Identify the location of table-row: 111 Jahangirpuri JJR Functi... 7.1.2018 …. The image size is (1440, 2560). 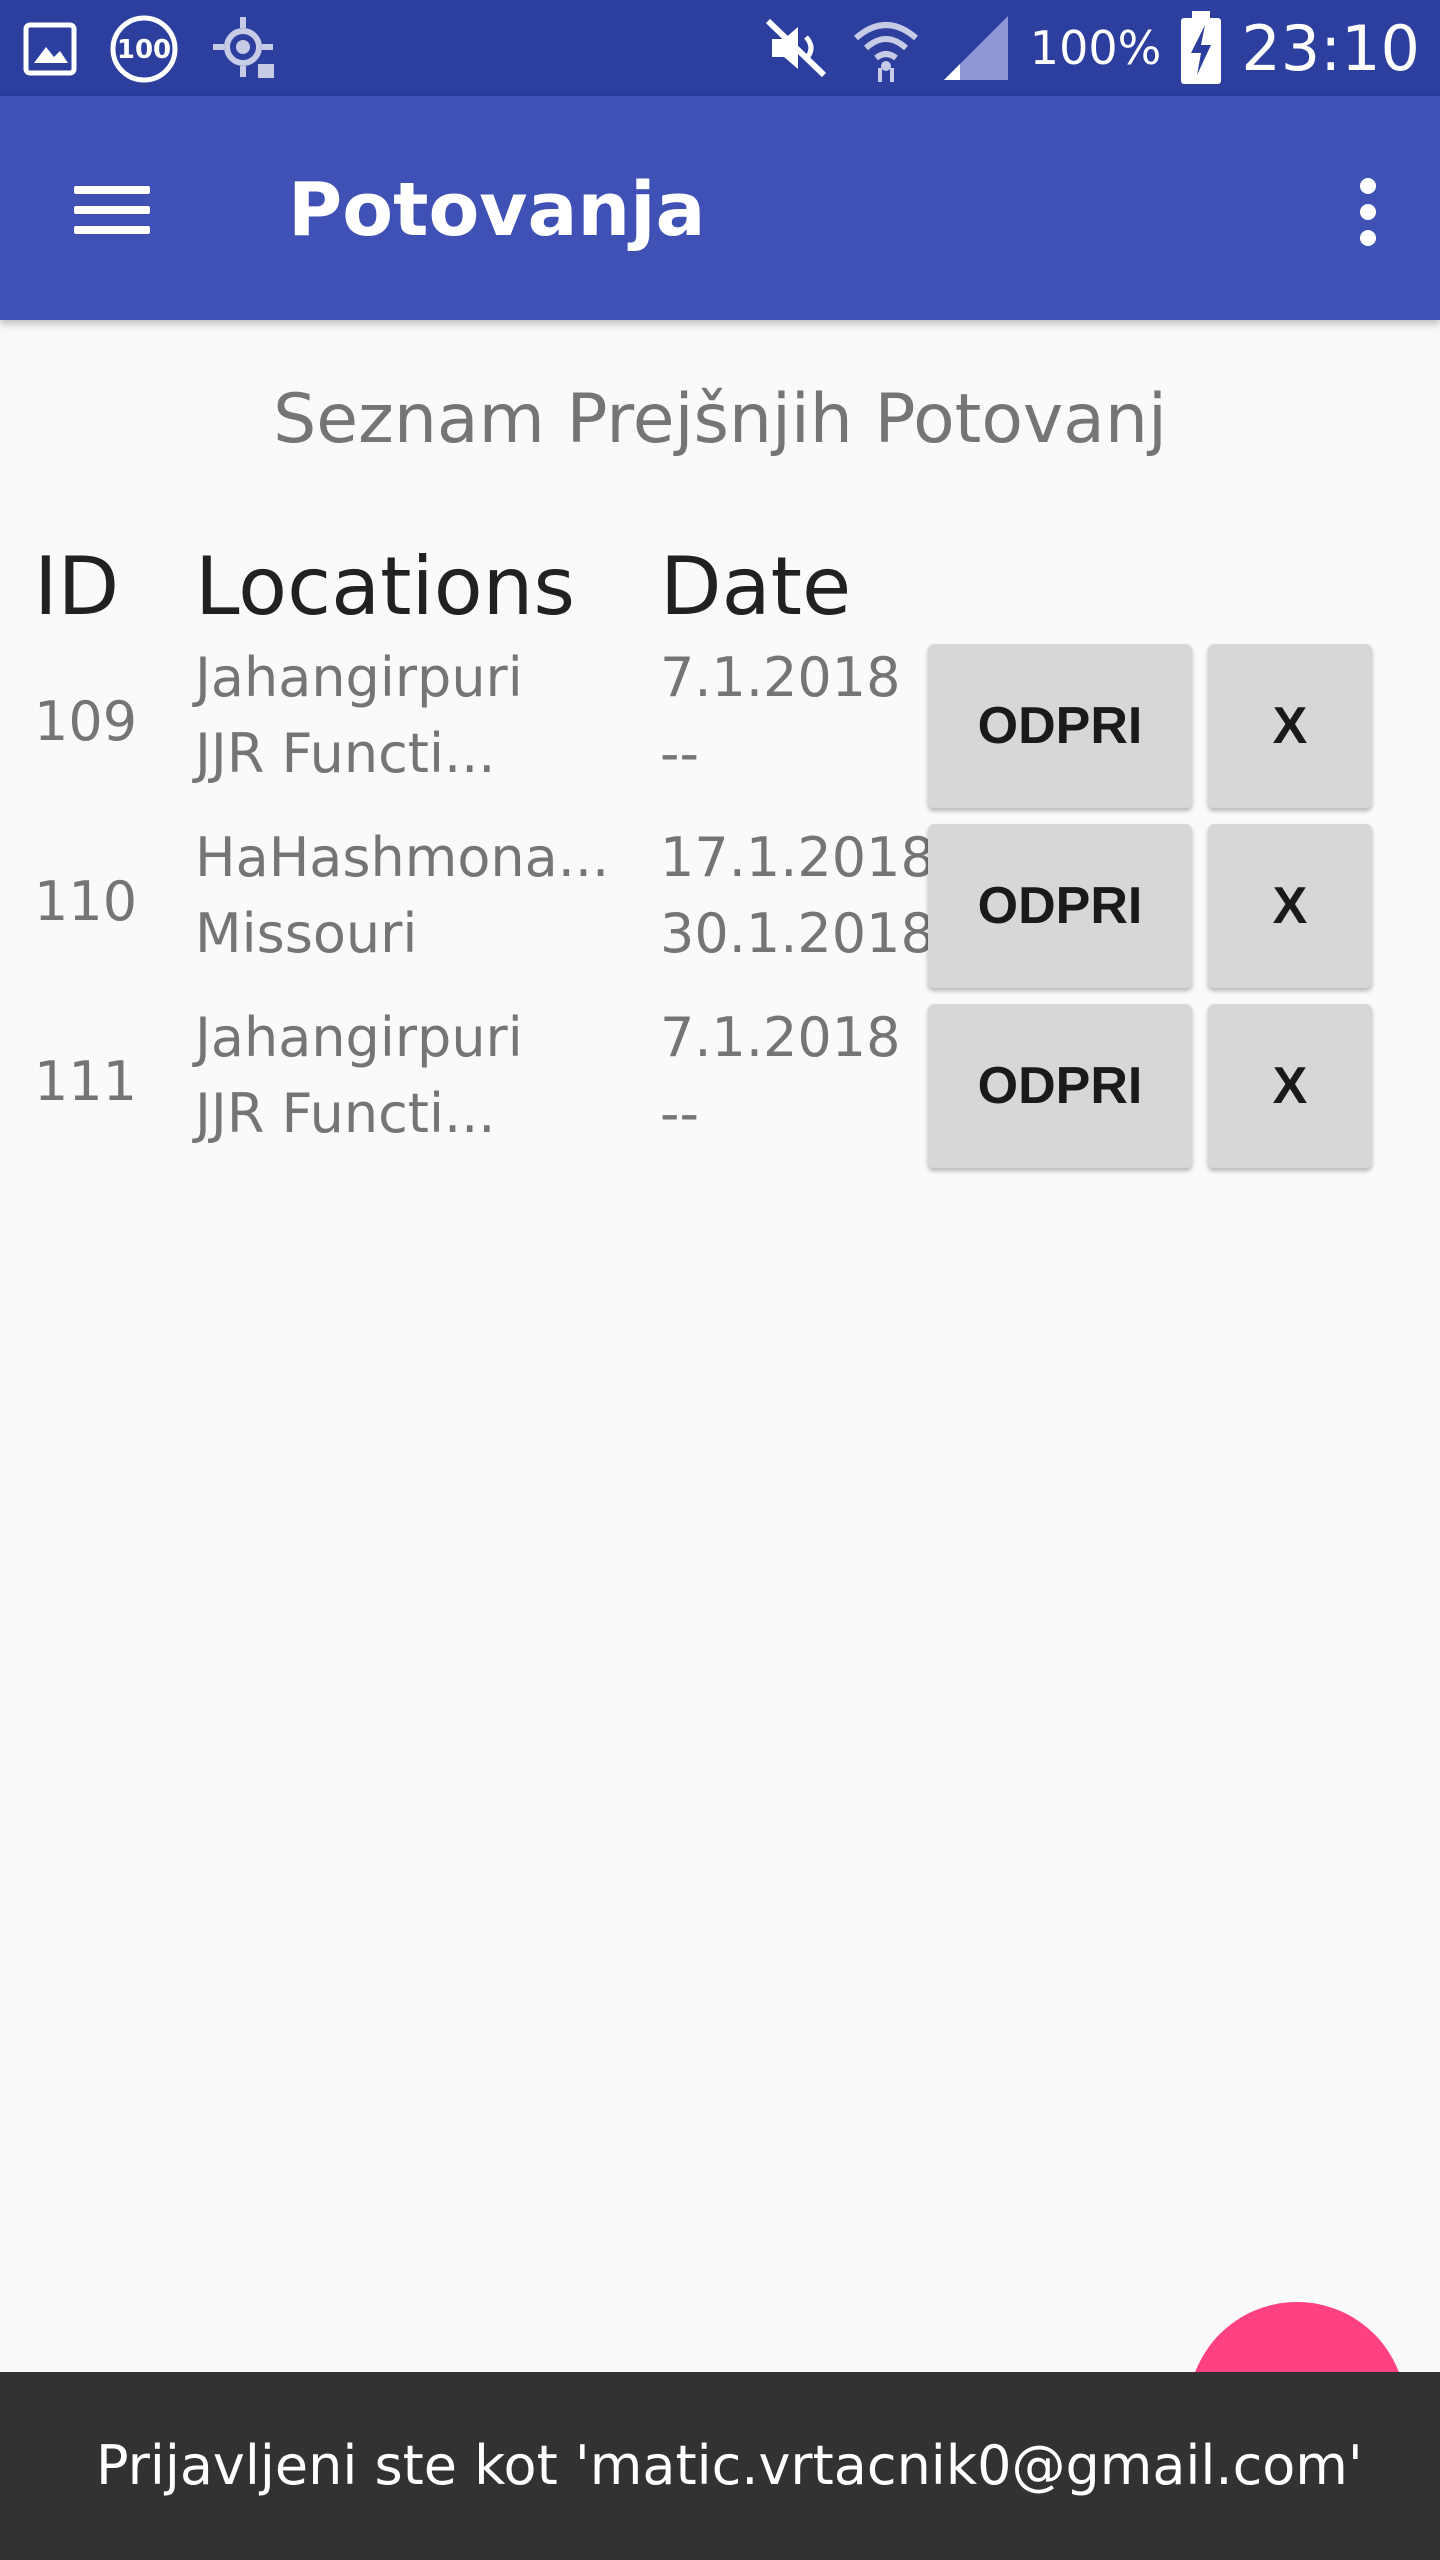
(720, 1085).